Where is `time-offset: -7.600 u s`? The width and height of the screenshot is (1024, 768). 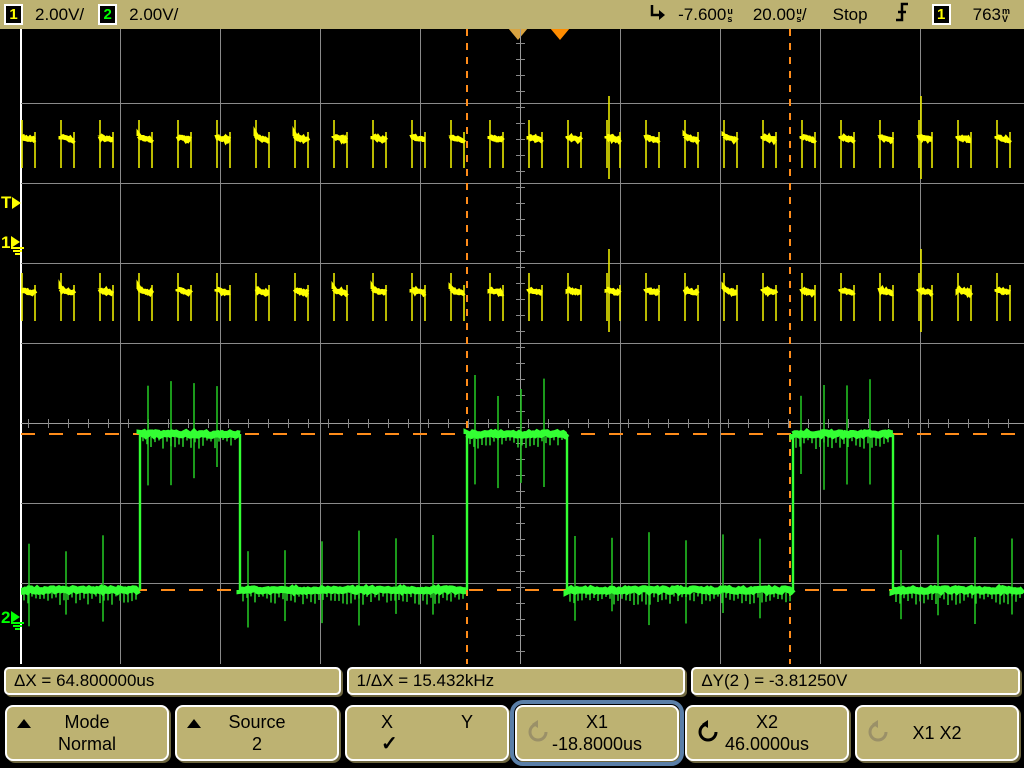 time-offset: -7.600 u s is located at coordinates (705, 15).